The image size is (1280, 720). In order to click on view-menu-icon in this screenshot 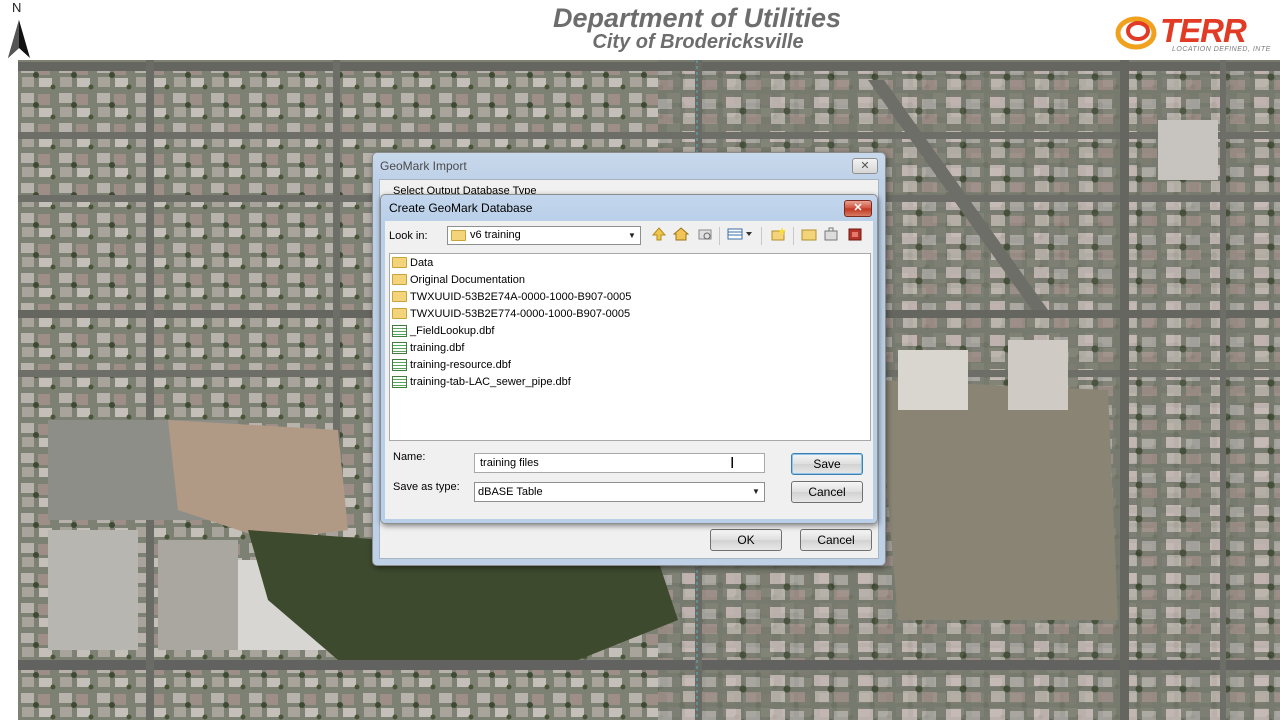, I will do `click(740, 235)`.